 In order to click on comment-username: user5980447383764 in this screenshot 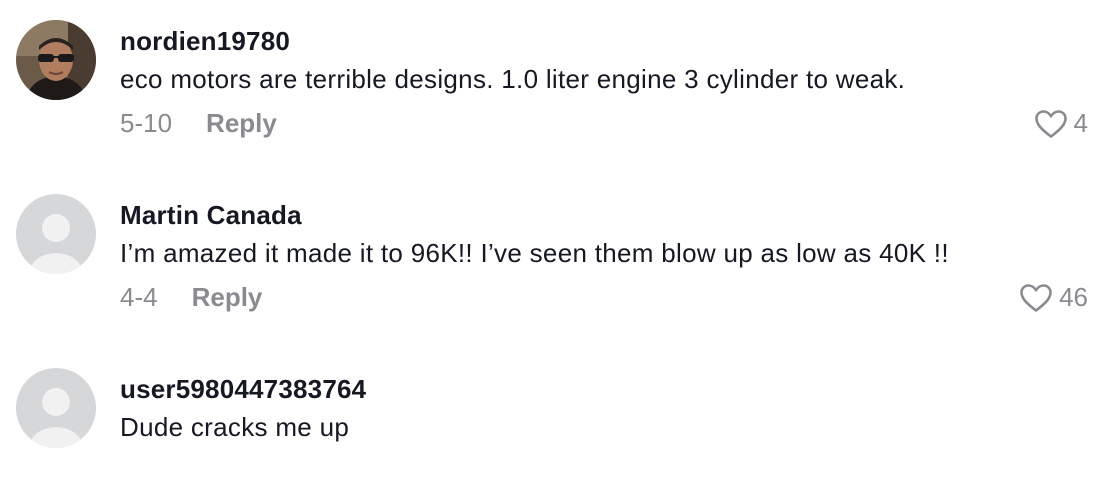, I will do `click(243, 389)`.